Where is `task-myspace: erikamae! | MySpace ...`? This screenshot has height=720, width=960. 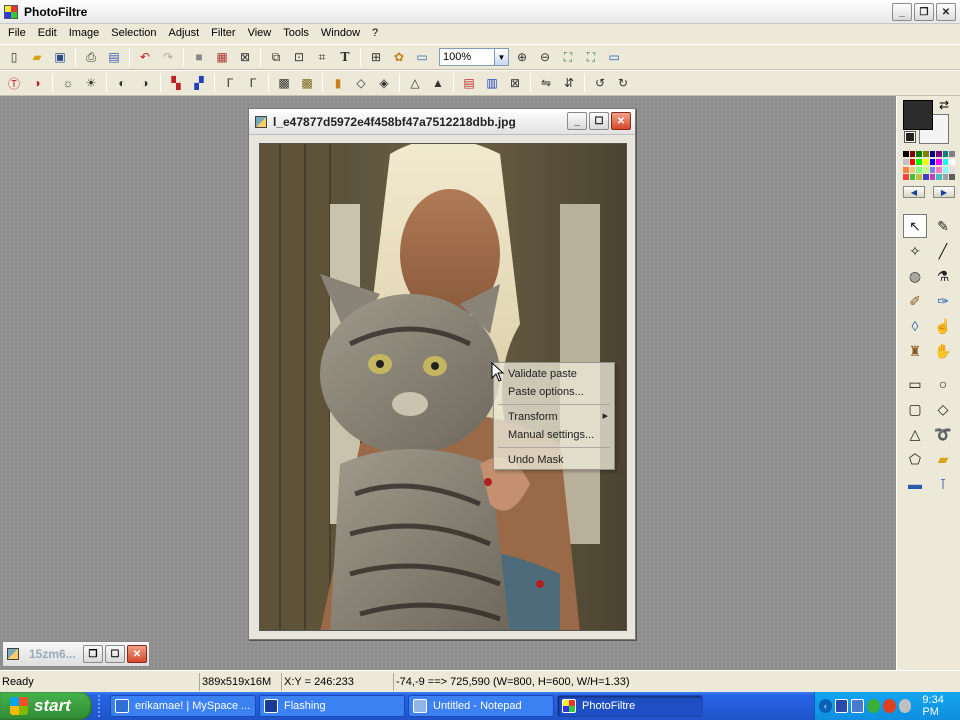 task-myspace: erikamae! | MySpace ... is located at coordinates (183, 706).